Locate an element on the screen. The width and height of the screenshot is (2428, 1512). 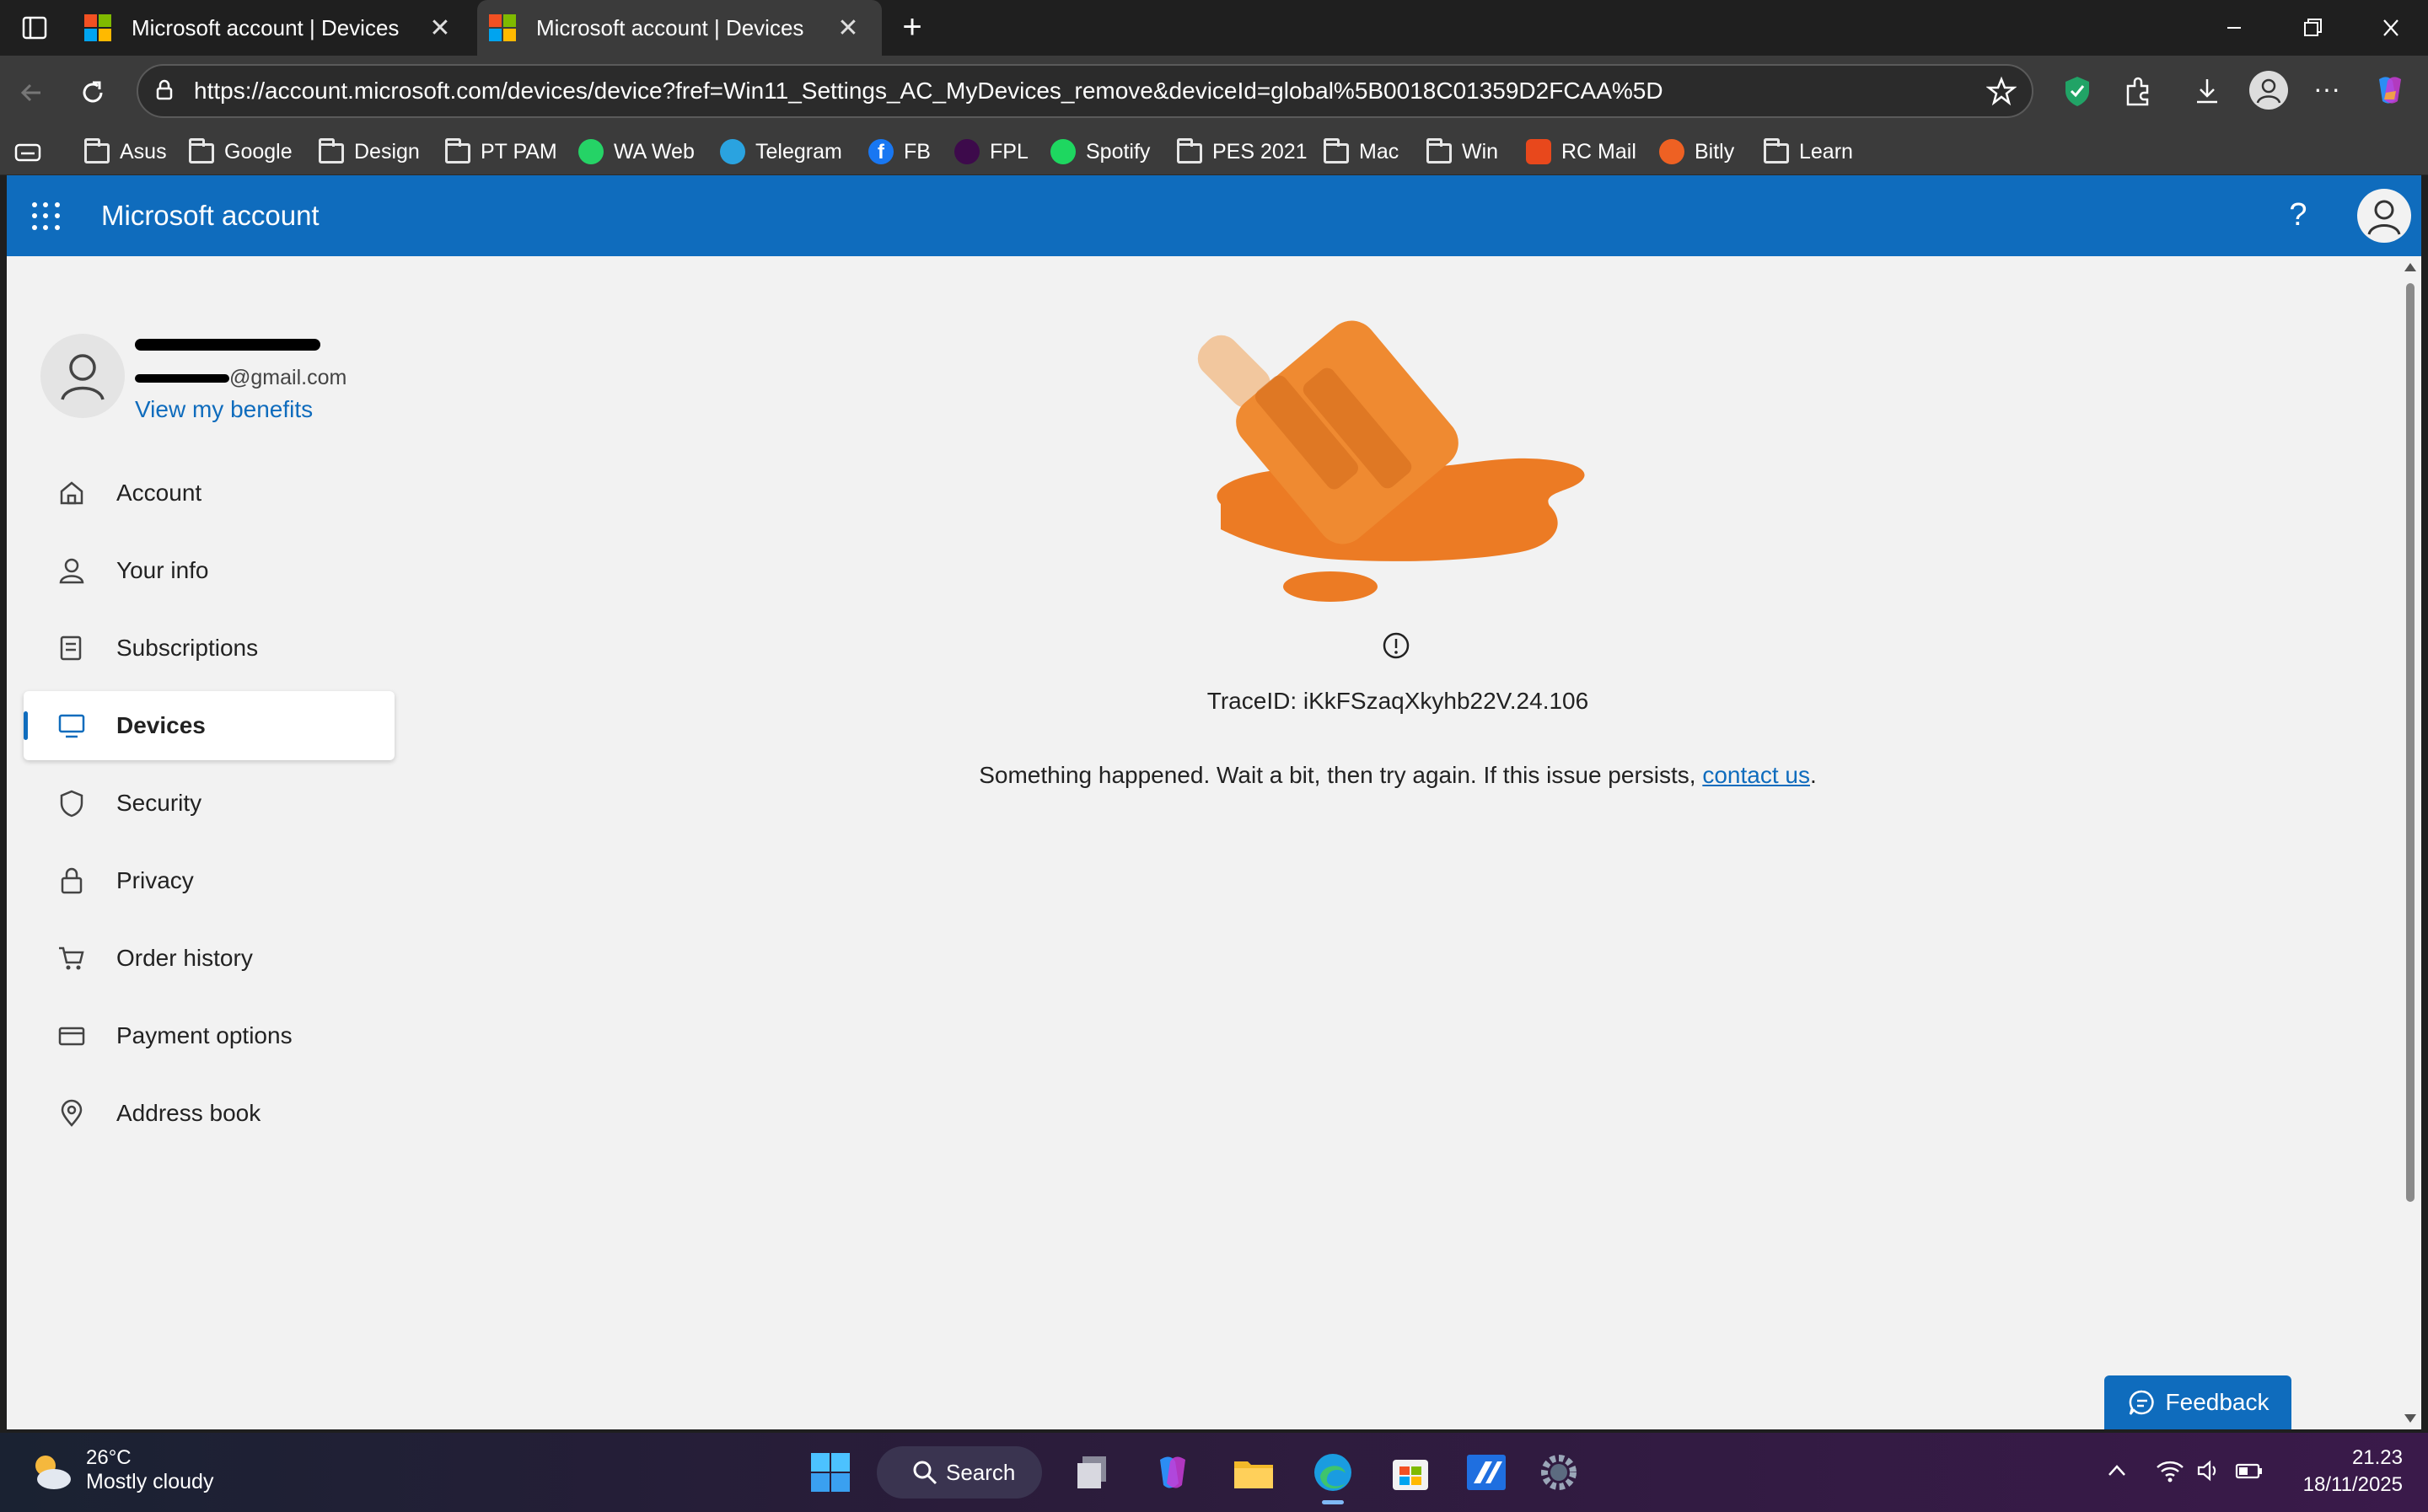
cloudy-weather-icon is located at coordinates (53, 1472).